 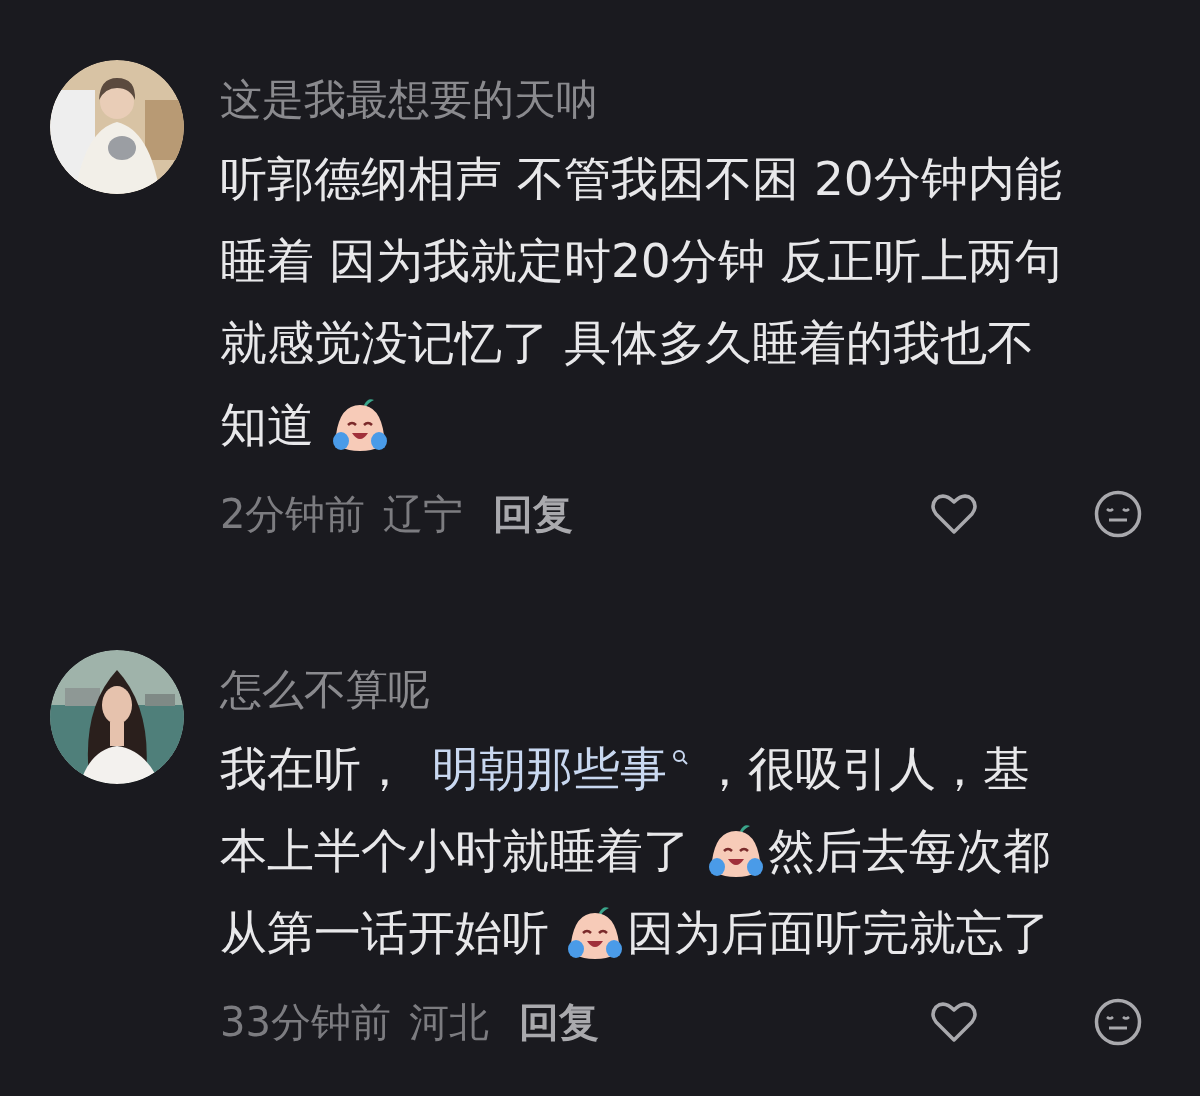 I want to click on comment-text: 从第一话开始听, so click(x=384, y=932).